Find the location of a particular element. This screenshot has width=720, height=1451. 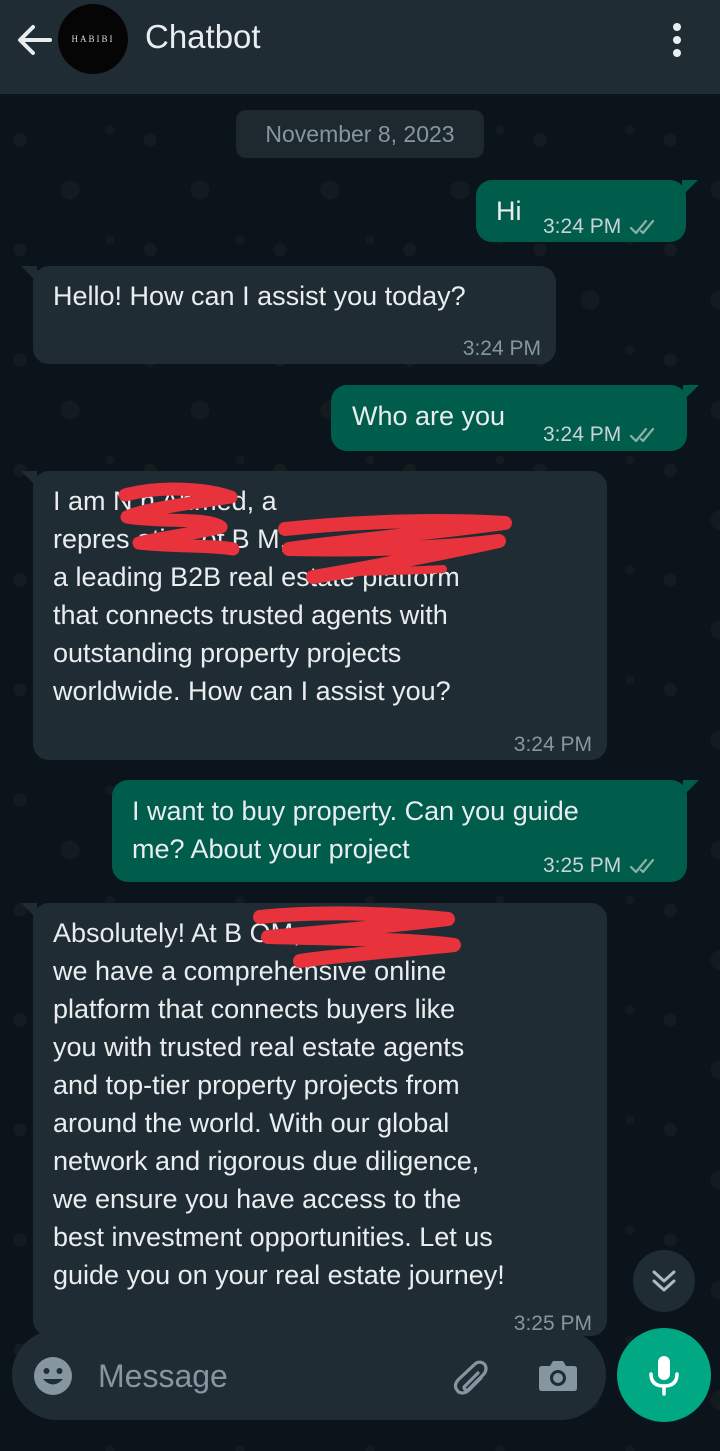

emoji-button is located at coordinates (53, 1376).